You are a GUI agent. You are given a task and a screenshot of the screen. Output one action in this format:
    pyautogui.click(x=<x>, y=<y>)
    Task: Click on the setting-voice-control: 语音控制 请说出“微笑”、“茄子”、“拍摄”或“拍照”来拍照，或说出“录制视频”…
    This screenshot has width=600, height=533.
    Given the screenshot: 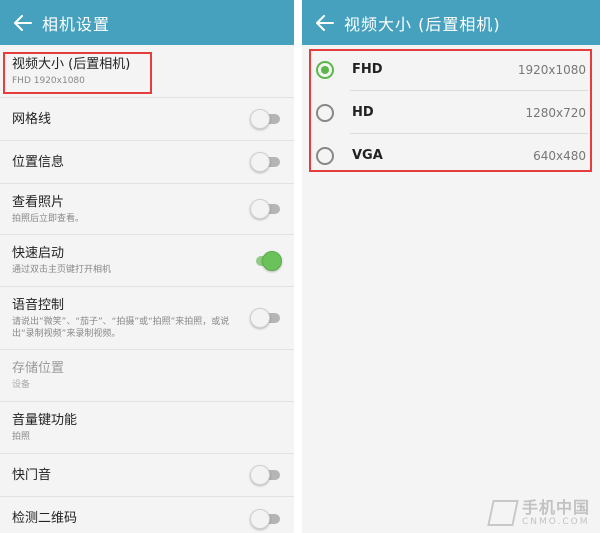 What is the action you would take?
    pyautogui.click(x=147, y=318)
    